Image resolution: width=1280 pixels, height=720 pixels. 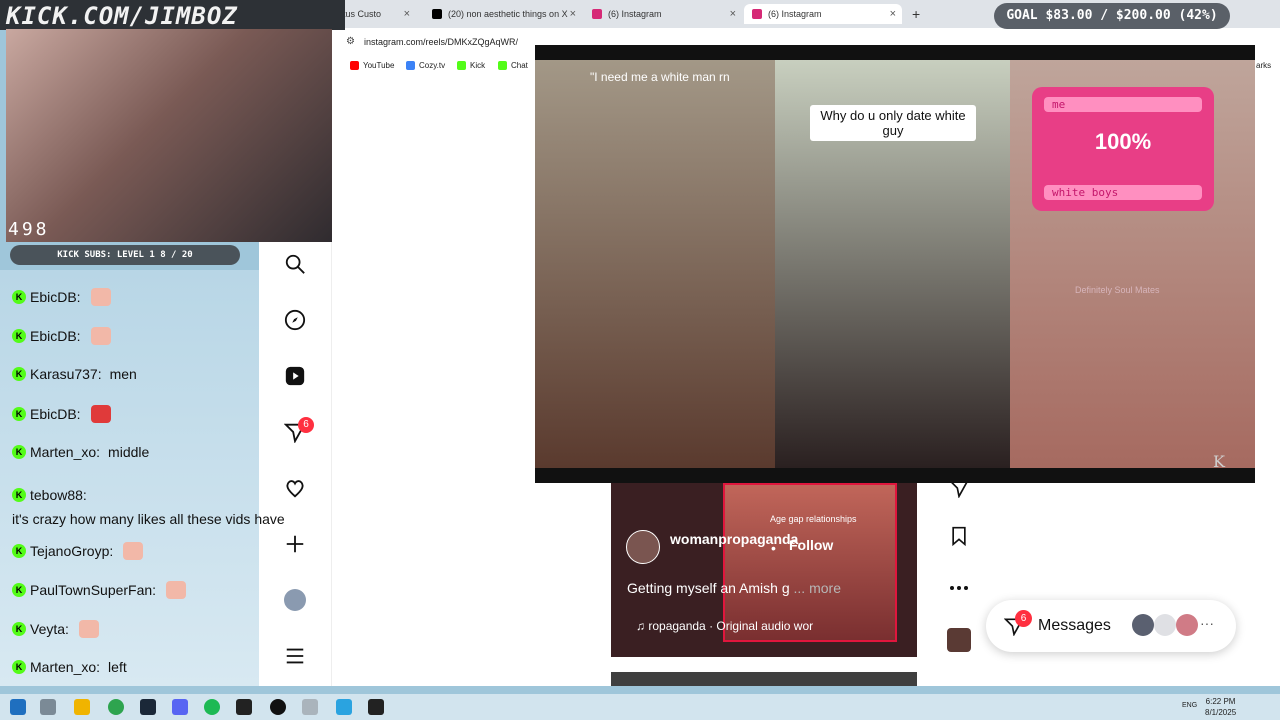 What do you see at coordinates (914, 14) in the screenshot?
I see `new-tab-button: +` at bounding box center [914, 14].